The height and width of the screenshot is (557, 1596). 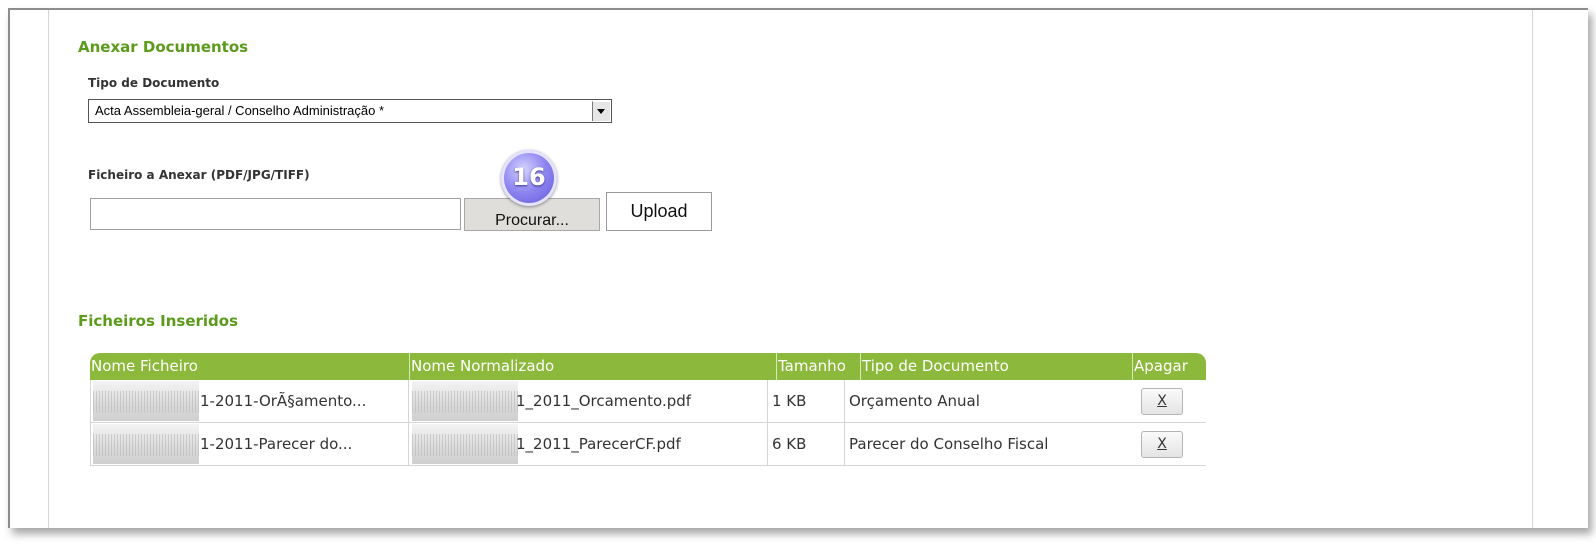 I want to click on normalized-name-text: 1_2011_ParecerCF.pdf, so click(x=598, y=444).